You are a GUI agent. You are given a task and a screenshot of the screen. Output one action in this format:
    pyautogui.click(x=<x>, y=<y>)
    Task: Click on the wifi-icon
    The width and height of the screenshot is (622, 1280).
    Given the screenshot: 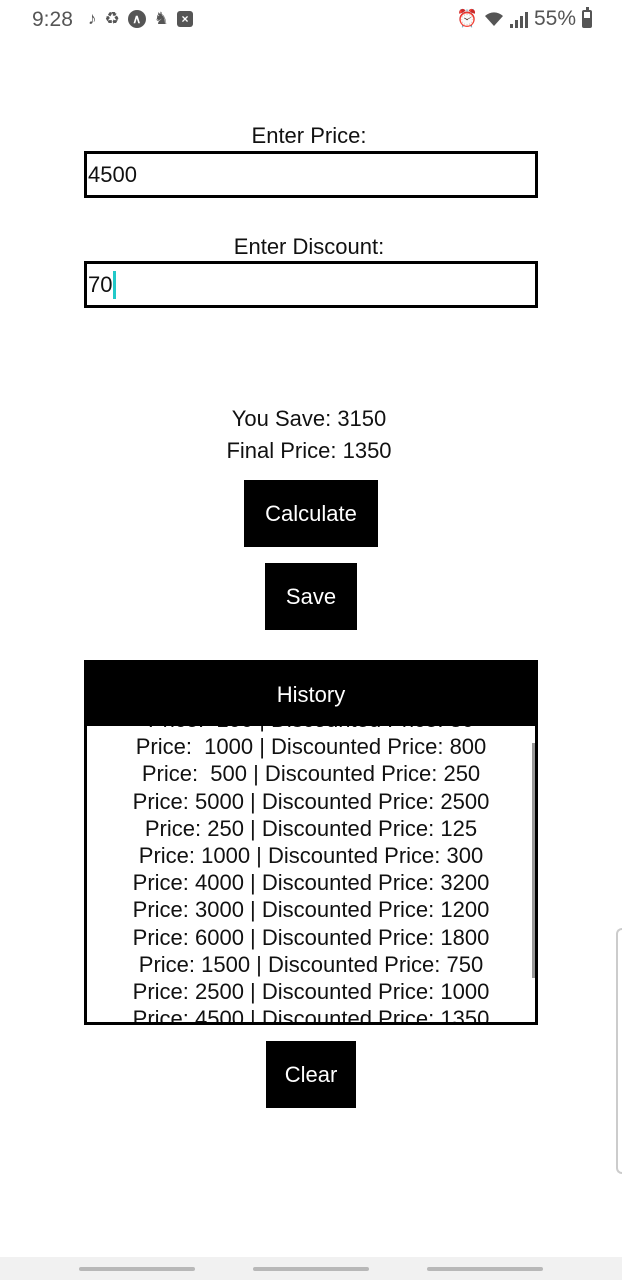 What is the action you would take?
    pyautogui.click(x=493, y=19)
    